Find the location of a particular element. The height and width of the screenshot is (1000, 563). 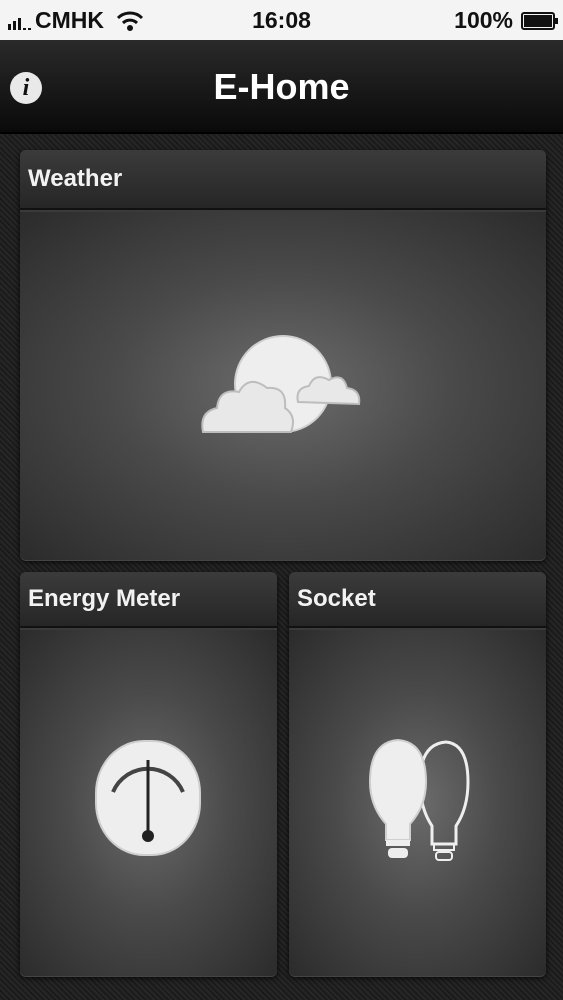

weather-tile-label: Weather is located at coordinates (75, 178).